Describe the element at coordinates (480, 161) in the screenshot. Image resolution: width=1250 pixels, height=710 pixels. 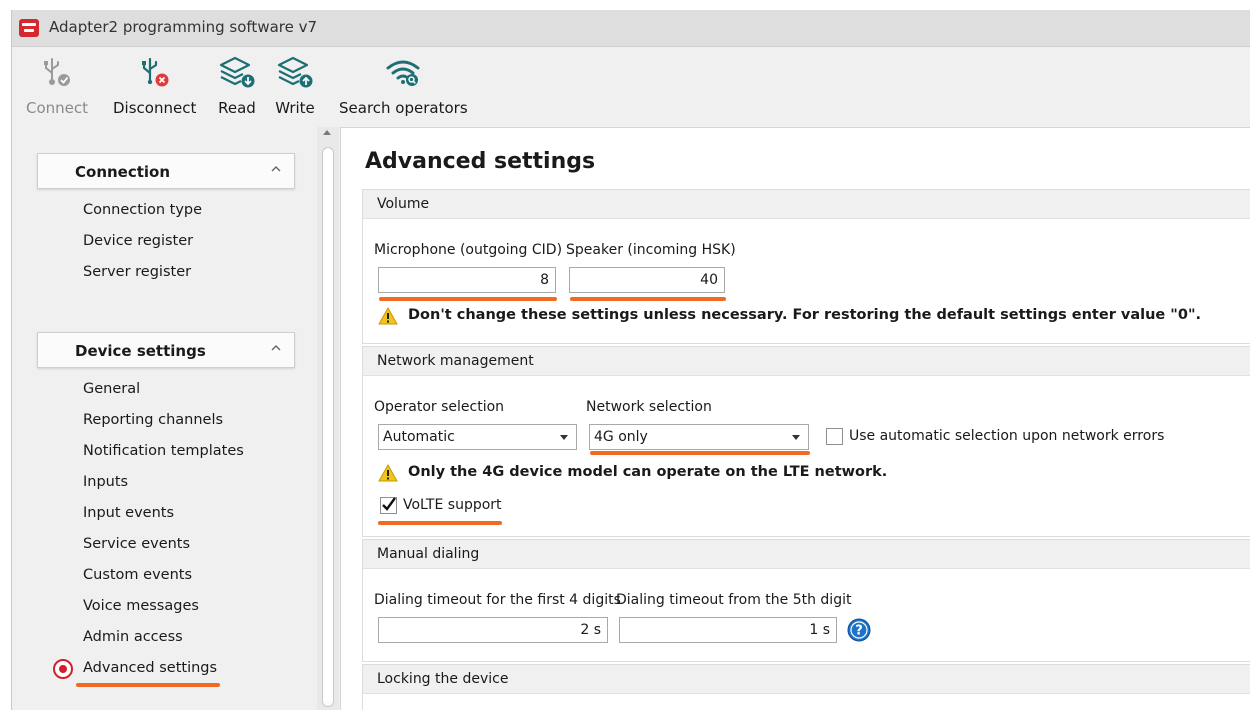
I see `page-title: Advanced settings` at that location.